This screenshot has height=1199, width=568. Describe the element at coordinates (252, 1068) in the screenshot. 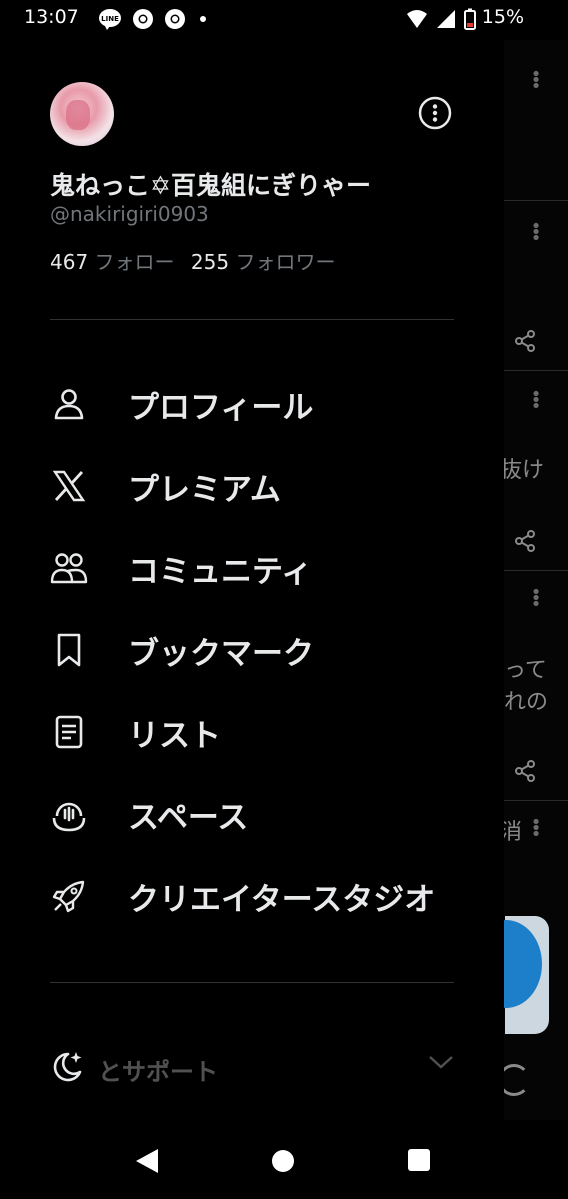

I see `help-and-support-row: とサポート` at that location.